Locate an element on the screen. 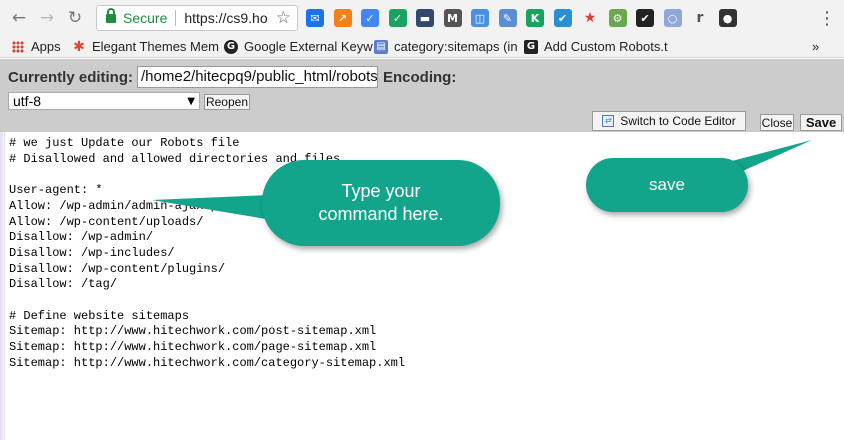 The width and height of the screenshot is (844, 440). type-command-callout: Type your command here. is located at coordinates (381, 203).